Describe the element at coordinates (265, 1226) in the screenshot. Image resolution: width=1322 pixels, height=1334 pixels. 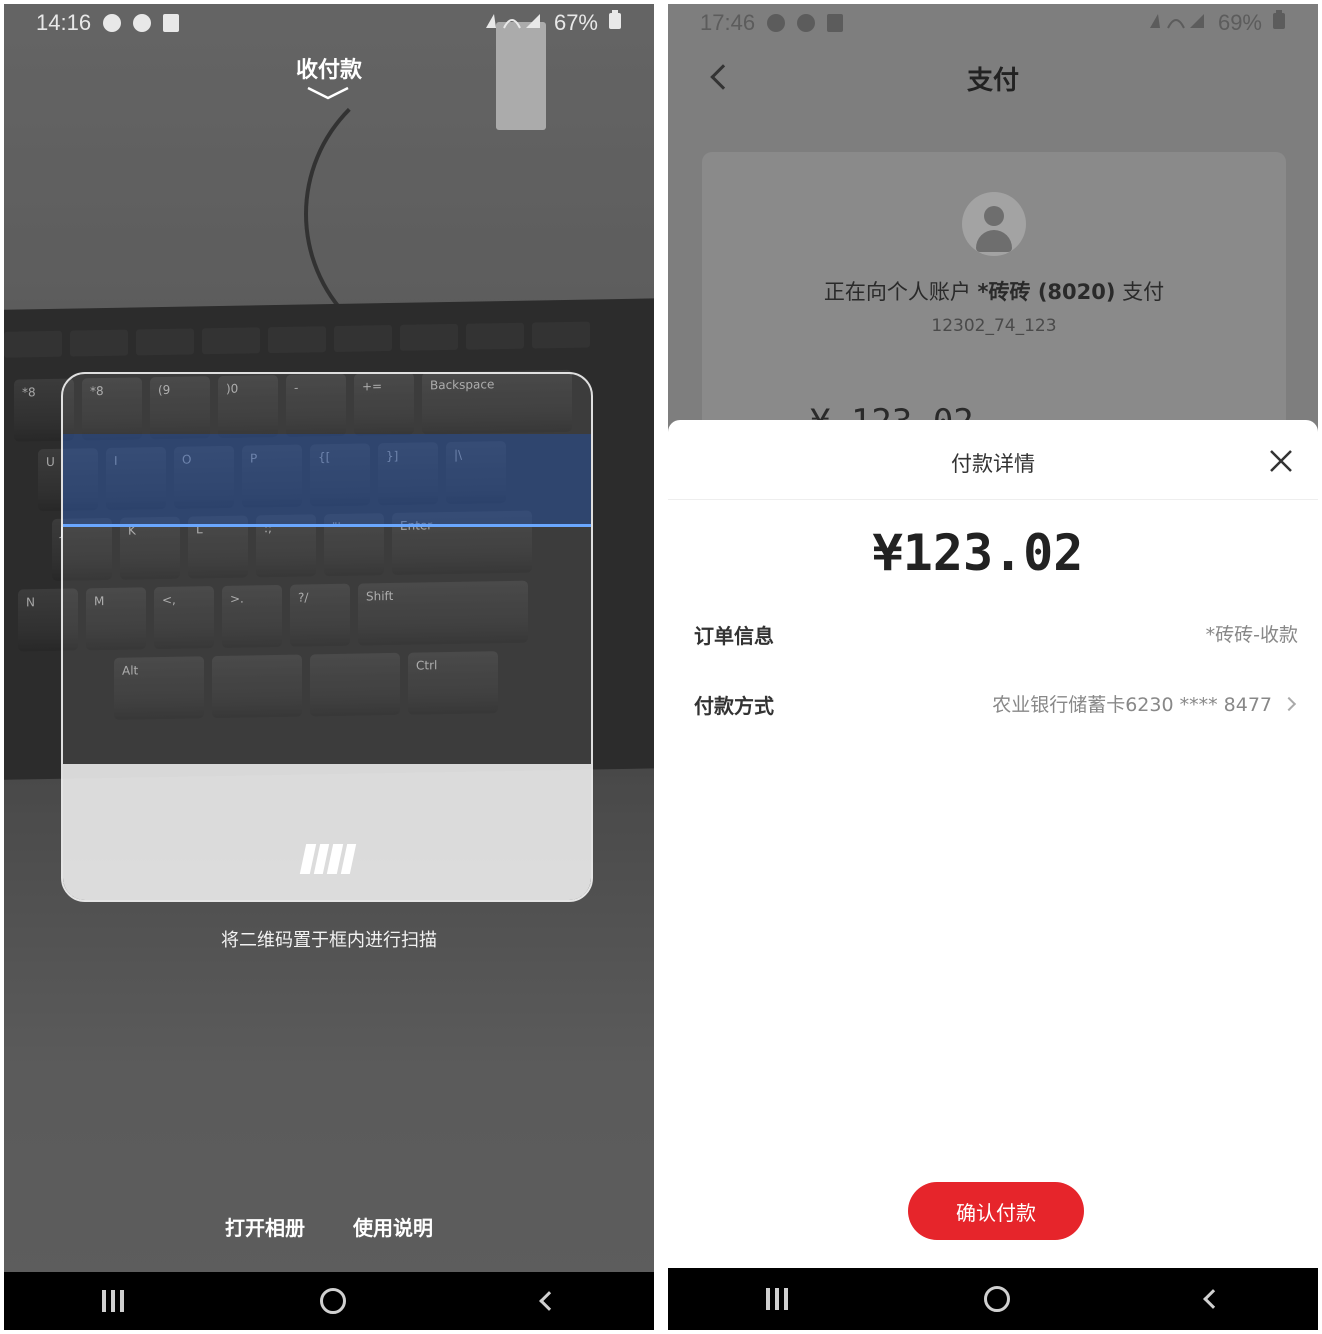
I see `open-album-link: 打开相册` at that location.